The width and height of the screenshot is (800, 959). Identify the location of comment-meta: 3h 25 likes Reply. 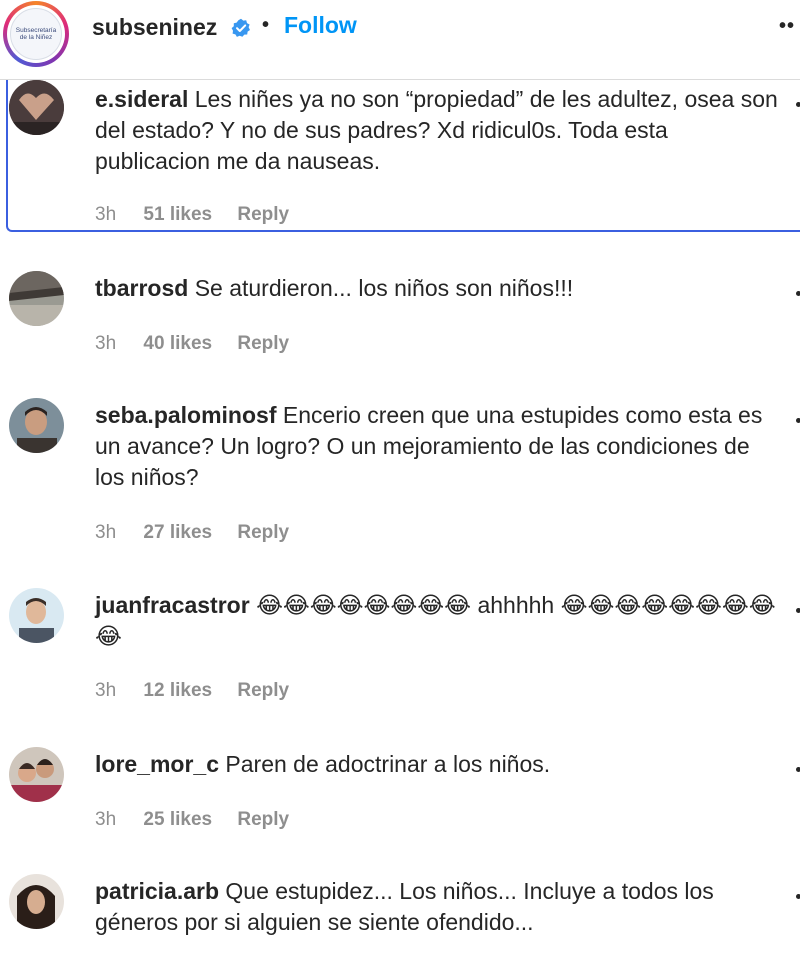
(202, 820).